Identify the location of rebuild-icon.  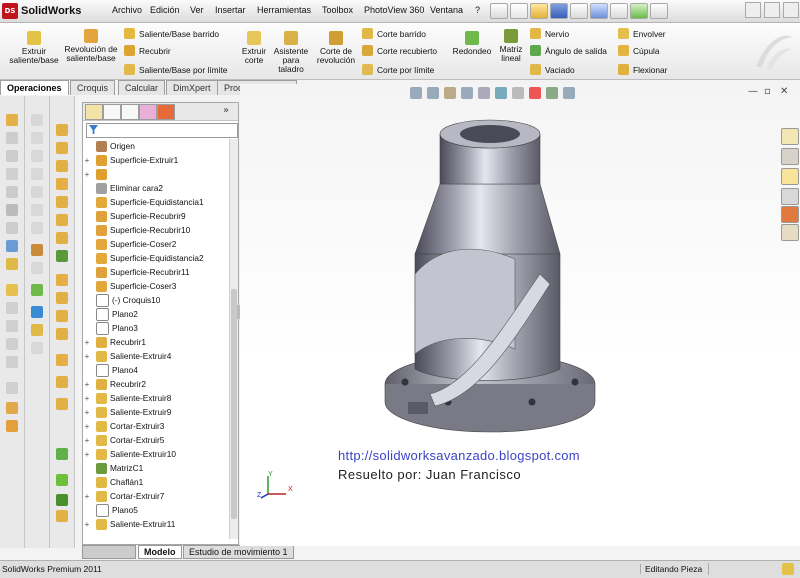
(639, 11).